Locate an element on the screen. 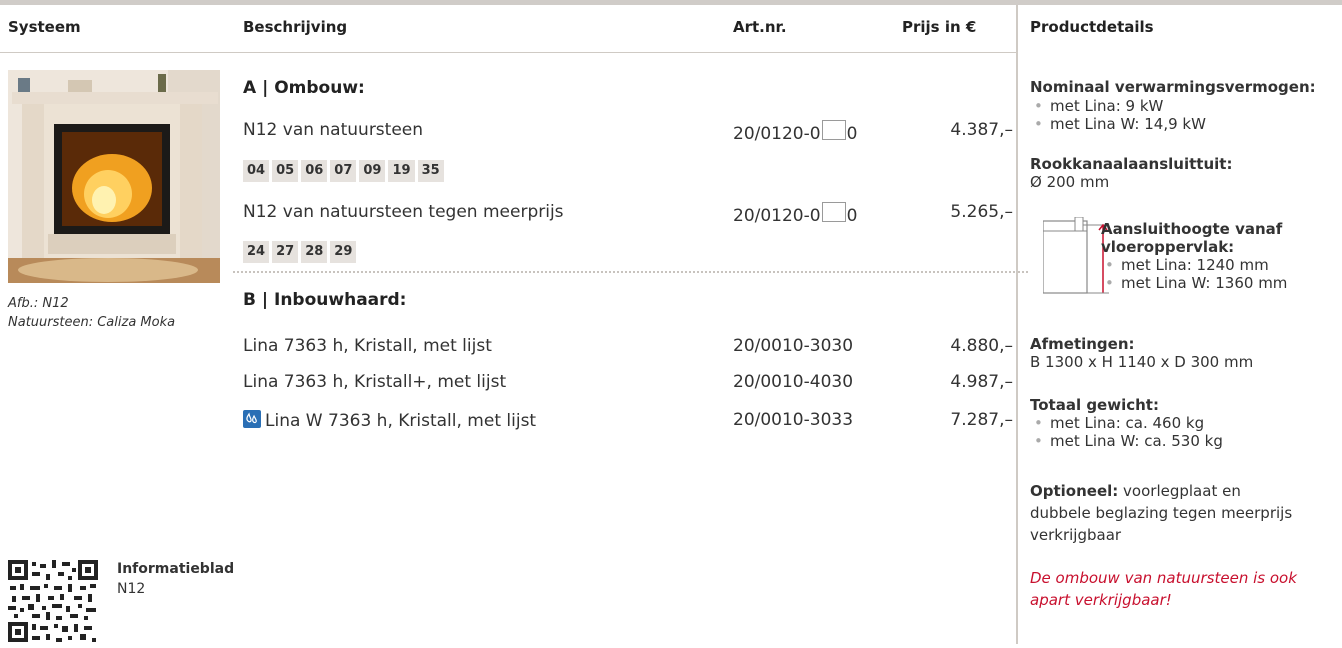  fireplace-image is located at coordinates (114, 176).